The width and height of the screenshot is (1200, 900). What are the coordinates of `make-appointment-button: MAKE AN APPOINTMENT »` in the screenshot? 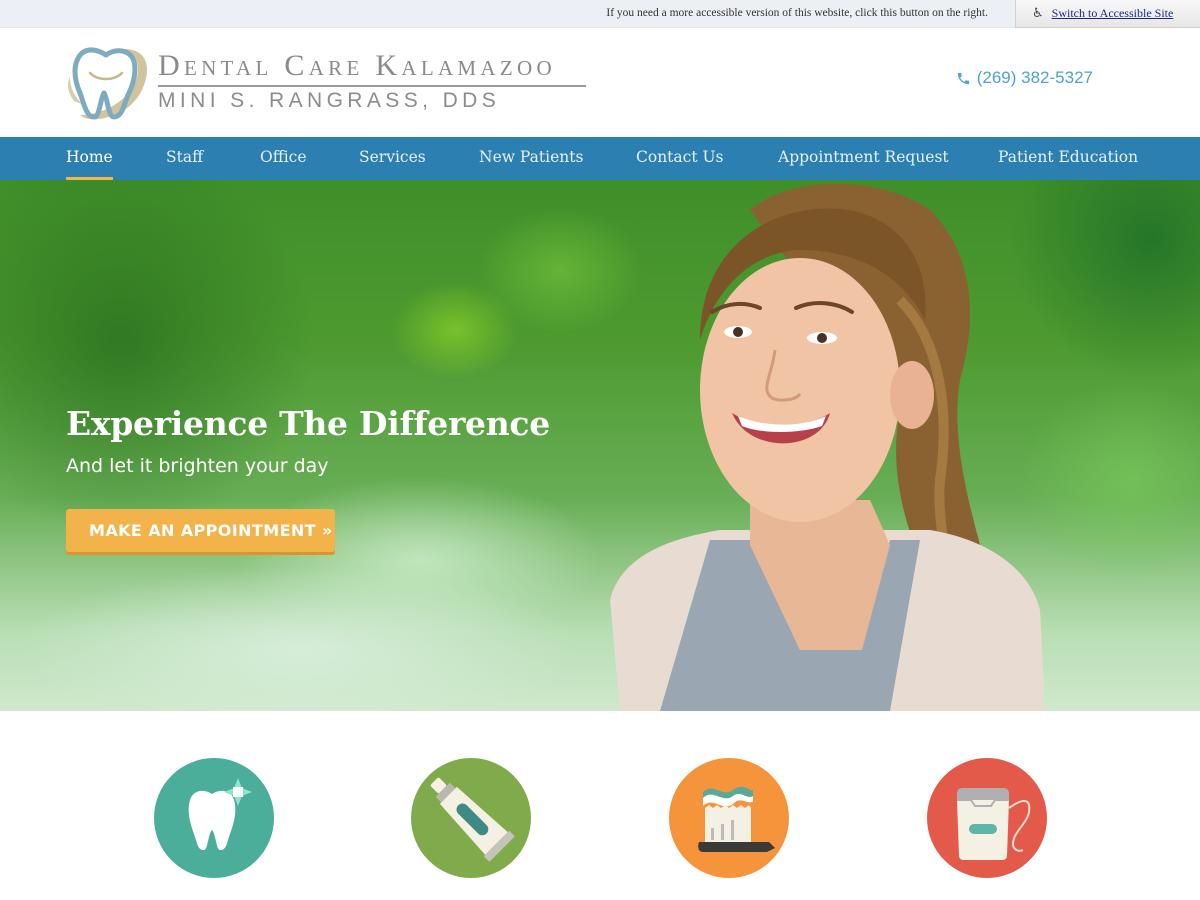 It's located at (200, 530).